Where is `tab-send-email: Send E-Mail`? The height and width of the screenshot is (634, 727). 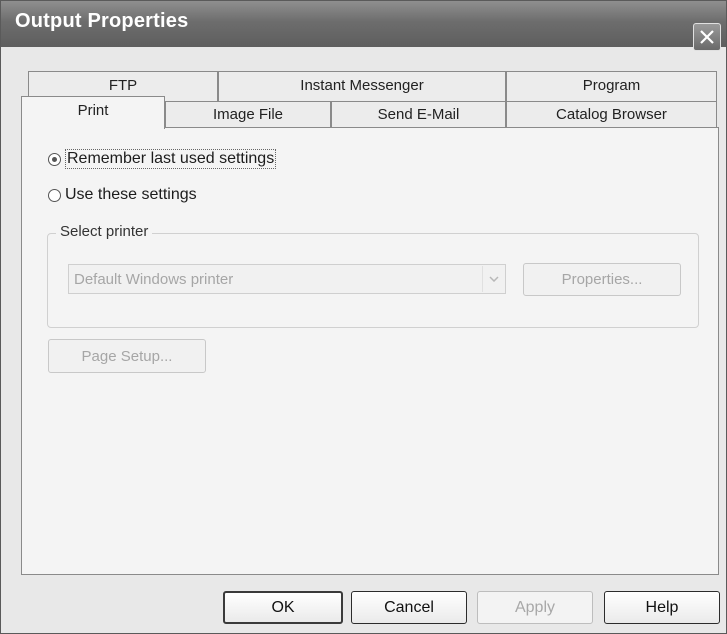 tab-send-email: Send E-Mail is located at coordinates (418, 114).